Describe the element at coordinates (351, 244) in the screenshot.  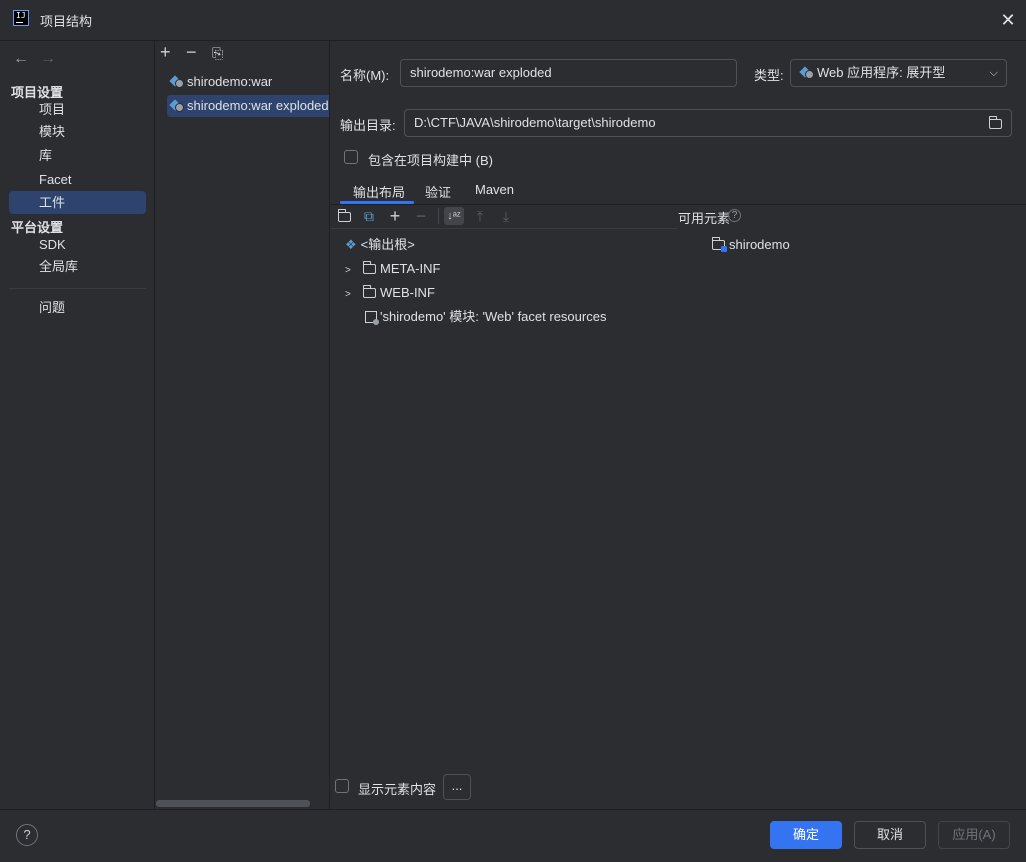
I see `output-root-icon: ❖` at that location.